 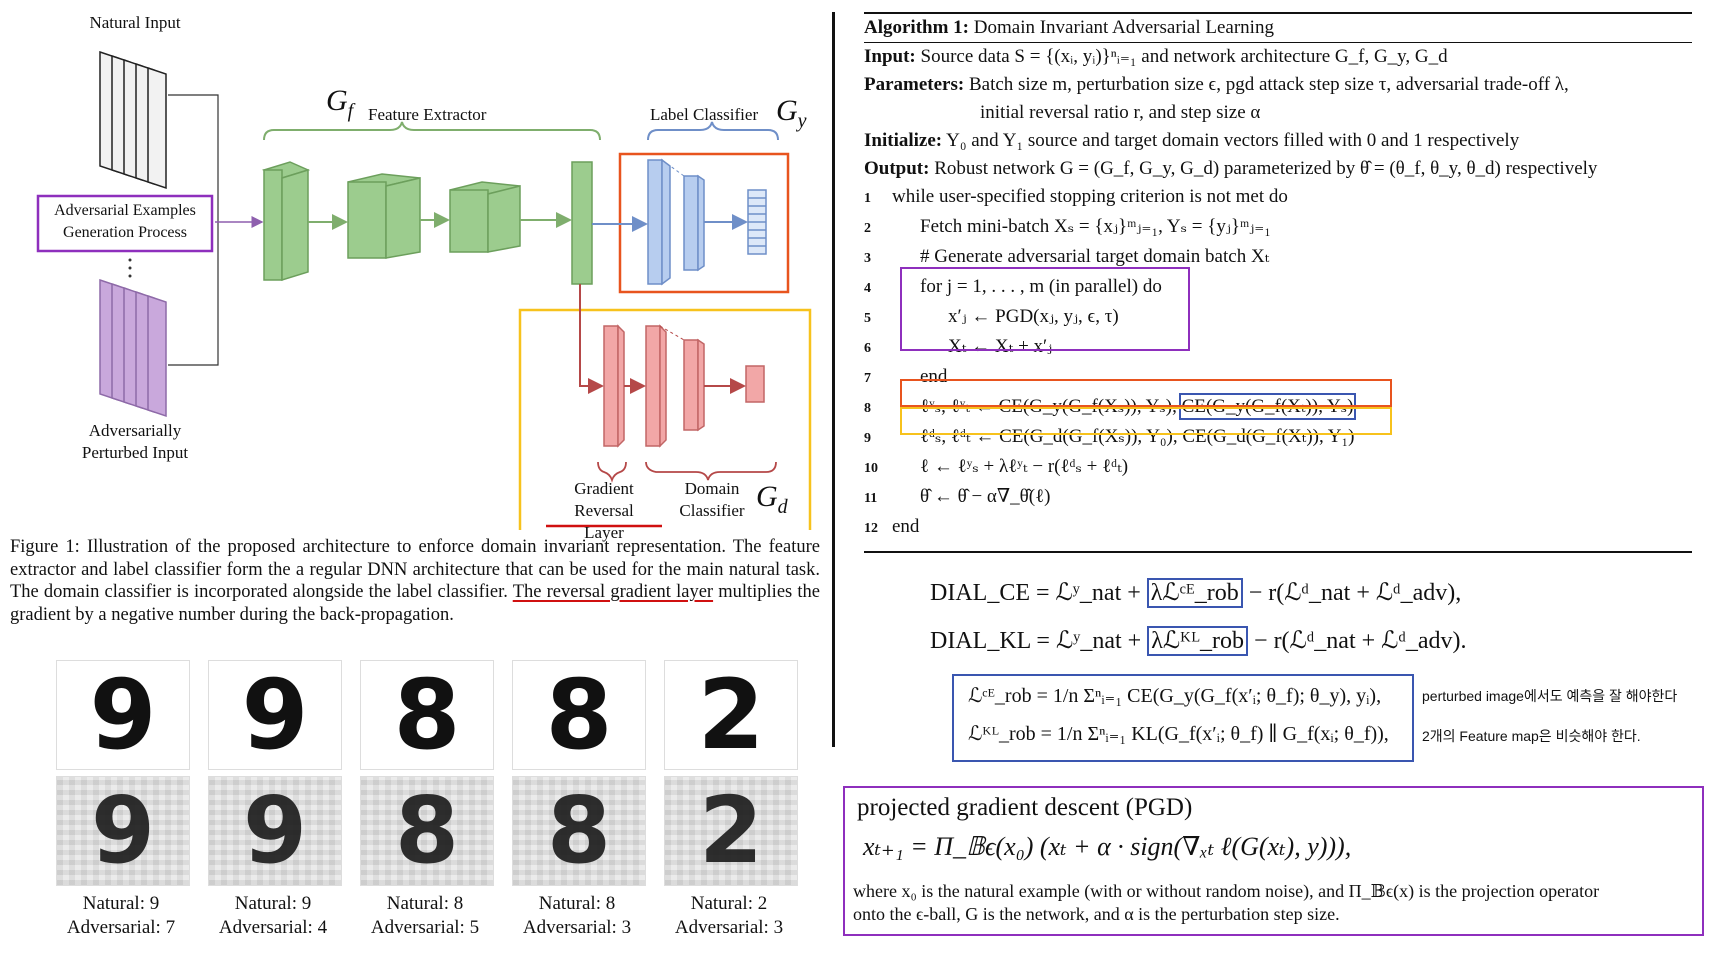 I want to click on algo-params-label: Parameters:, so click(x=914, y=84).